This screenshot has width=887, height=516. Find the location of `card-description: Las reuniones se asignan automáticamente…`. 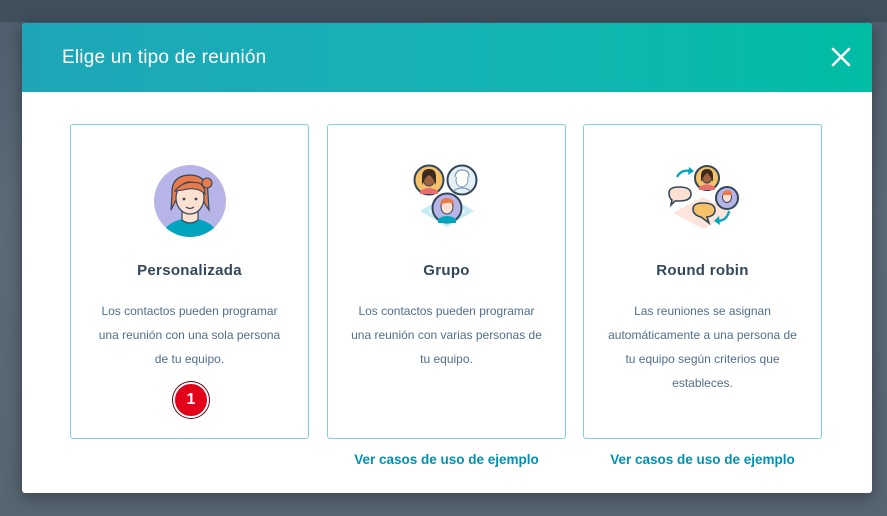

card-description: Las reuniones se asignan automáticamente… is located at coordinates (702, 347).